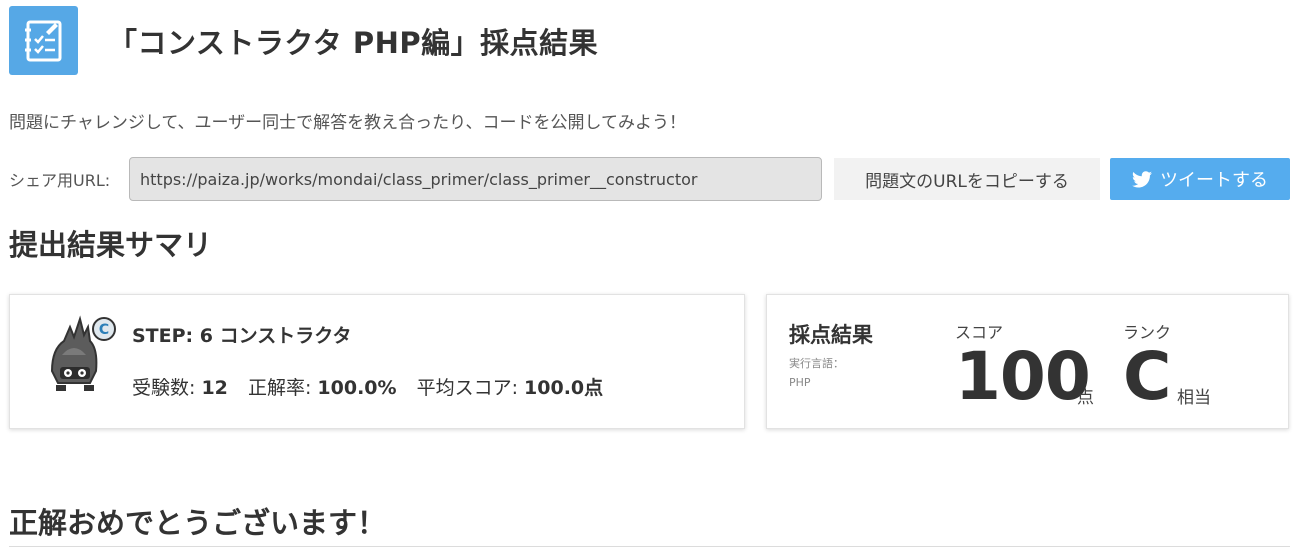  Describe the element at coordinates (1214, 180) in the screenshot. I see `tweet-button-label: ツイートする` at that location.